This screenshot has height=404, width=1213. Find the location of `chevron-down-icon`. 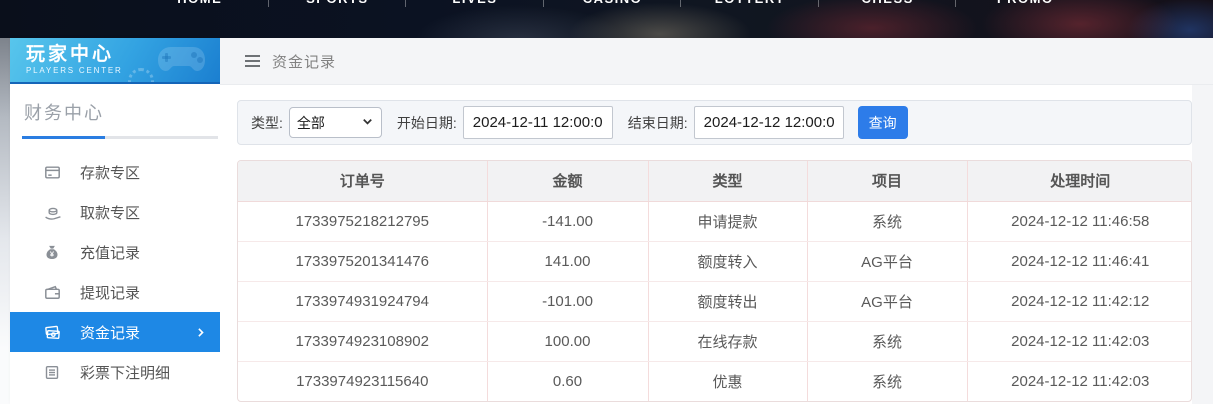

chevron-down-icon is located at coordinates (367, 123).